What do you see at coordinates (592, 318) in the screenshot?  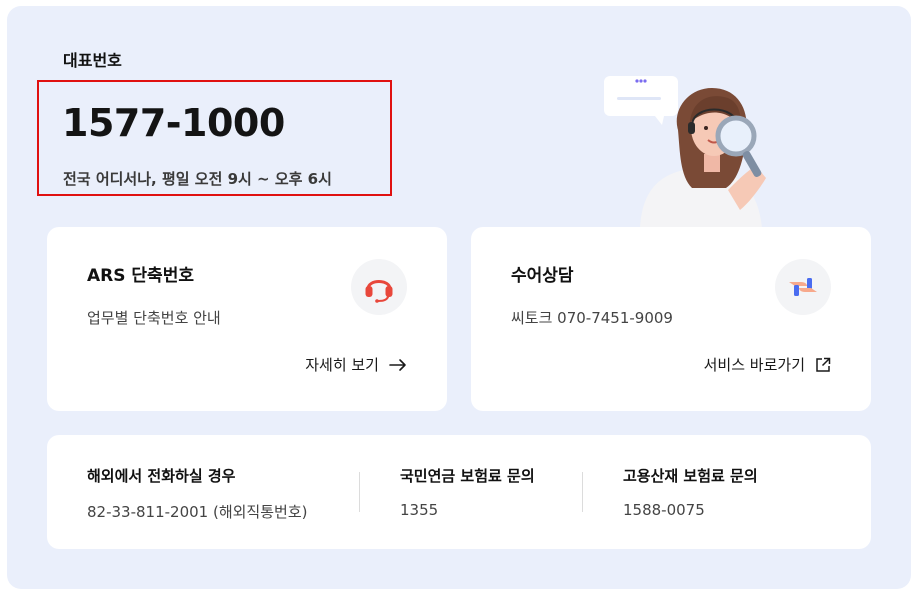 I see `sign-card-desc: 씨토크 070-7451-9009` at bounding box center [592, 318].